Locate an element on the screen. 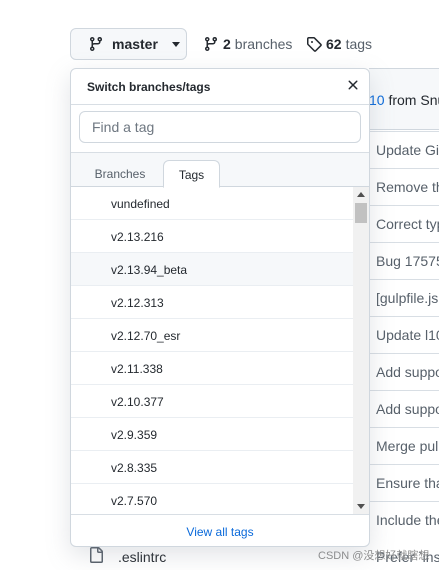 The width and height of the screenshot is (439, 570). tag-item: v2.11.338 is located at coordinates (212, 368).